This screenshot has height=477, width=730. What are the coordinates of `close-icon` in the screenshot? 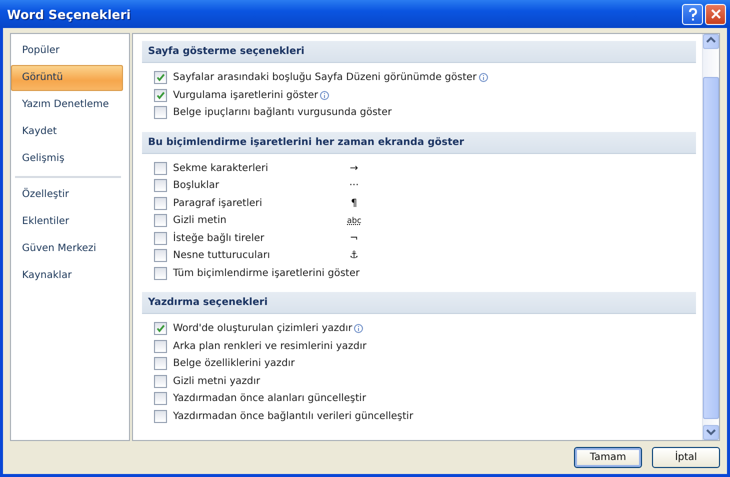 It's located at (715, 14).